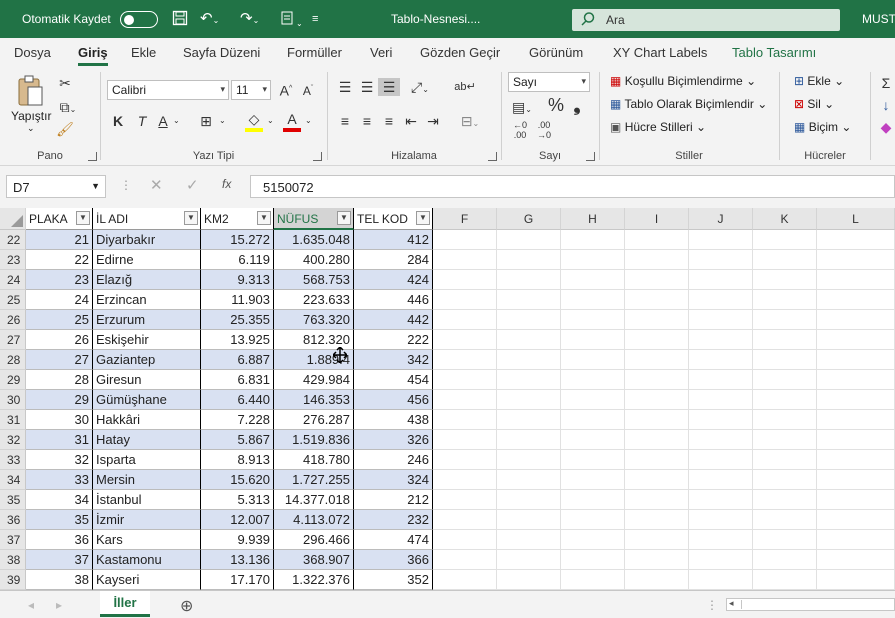 Image resolution: width=895 pixels, height=618 pixels. I want to click on cell-il-adi: Kayseri, so click(147, 580).